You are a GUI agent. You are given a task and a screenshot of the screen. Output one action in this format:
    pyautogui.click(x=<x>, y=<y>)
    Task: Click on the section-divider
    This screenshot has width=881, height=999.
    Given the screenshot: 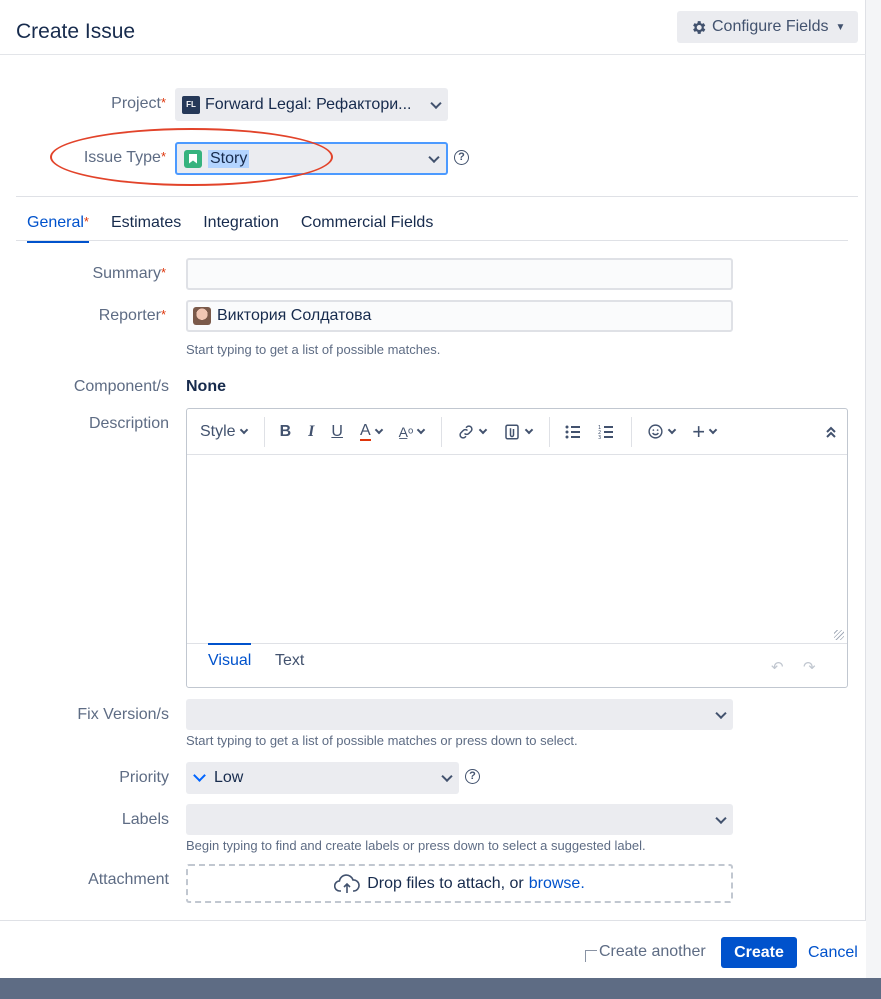 What is the action you would take?
    pyautogui.click(x=437, y=196)
    